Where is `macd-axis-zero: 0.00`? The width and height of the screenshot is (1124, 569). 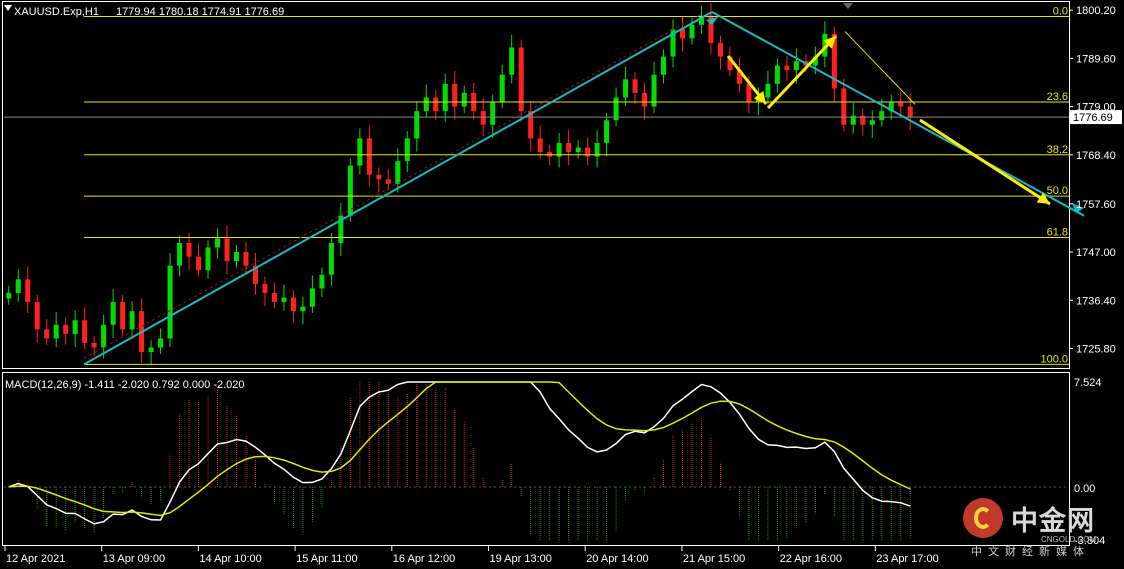
macd-axis-zero: 0.00 is located at coordinates (1084, 489).